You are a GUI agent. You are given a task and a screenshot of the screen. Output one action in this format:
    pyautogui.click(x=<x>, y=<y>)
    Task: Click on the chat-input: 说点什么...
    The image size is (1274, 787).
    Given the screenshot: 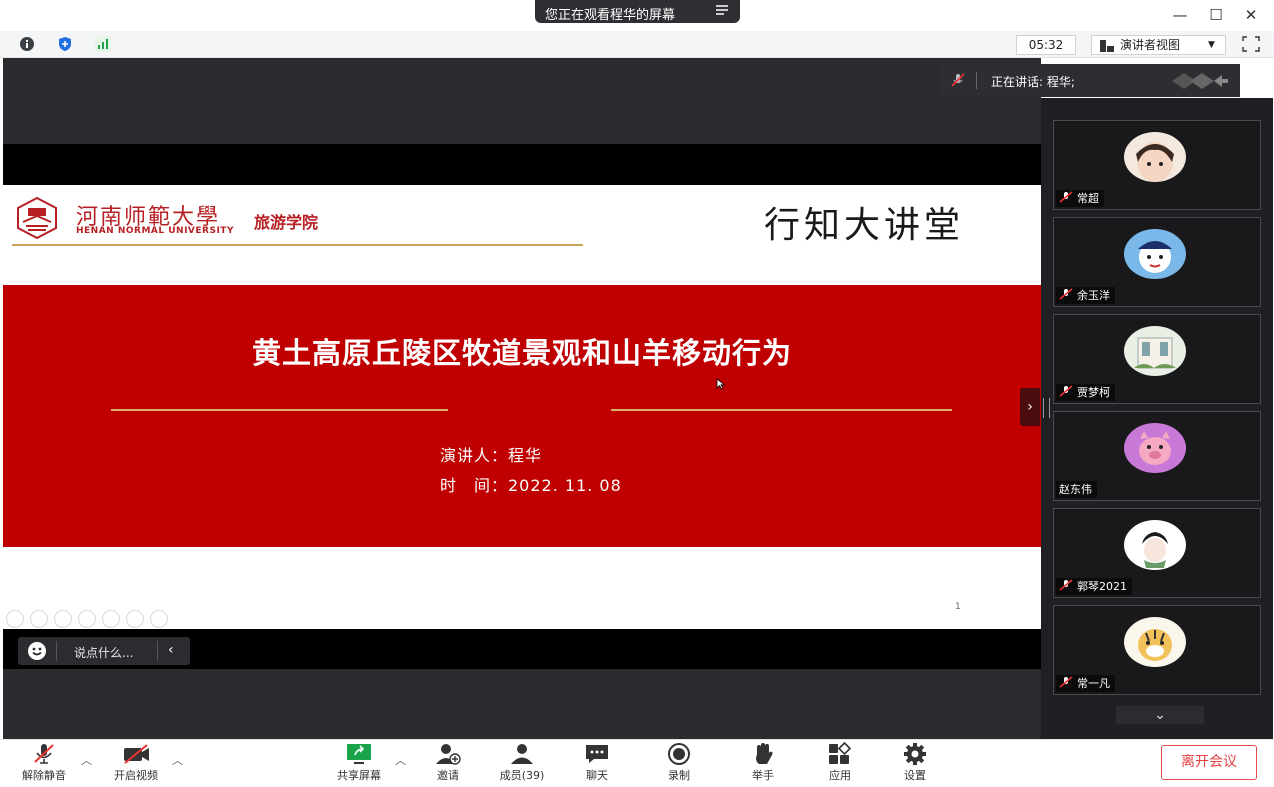 What is the action you would take?
    pyautogui.click(x=103, y=652)
    